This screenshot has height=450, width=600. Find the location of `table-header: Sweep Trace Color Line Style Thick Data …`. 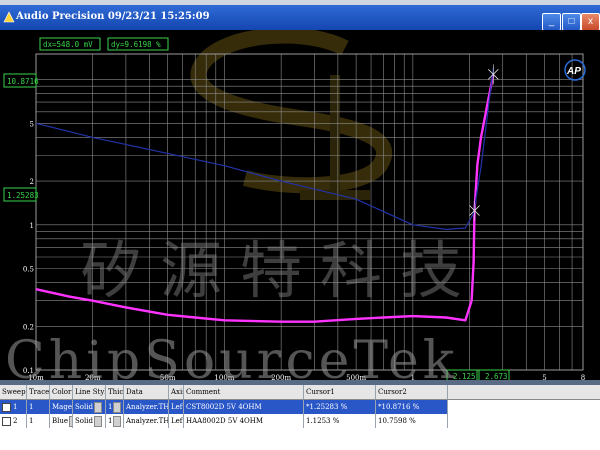

table-header: Sweep Trace Color Line Style Thick Data … is located at coordinates (300, 392).